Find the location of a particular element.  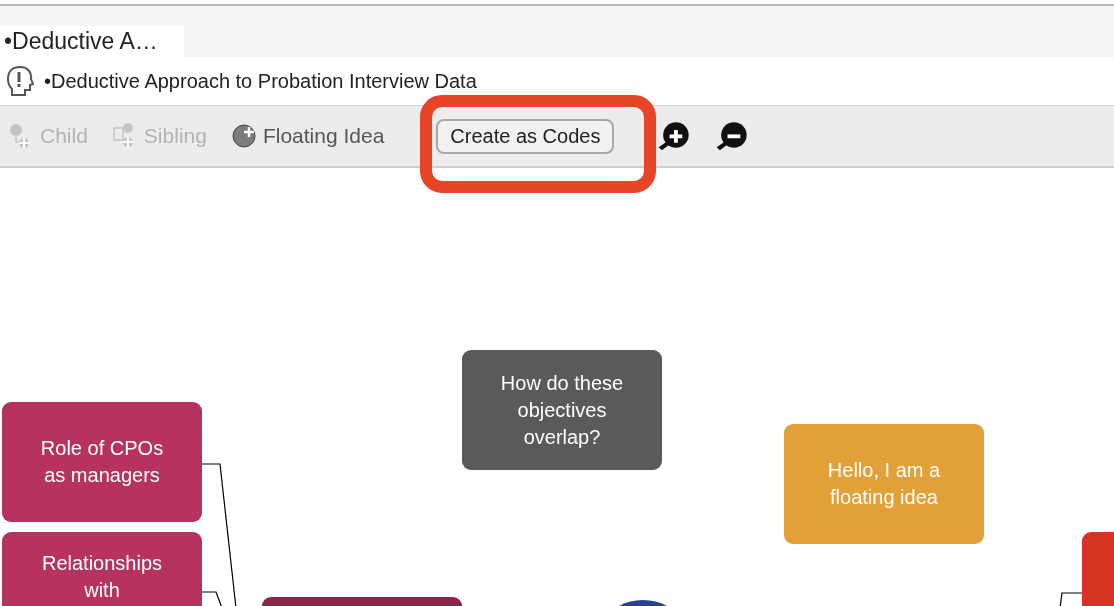

zoom-out-button is located at coordinates (732, 136).